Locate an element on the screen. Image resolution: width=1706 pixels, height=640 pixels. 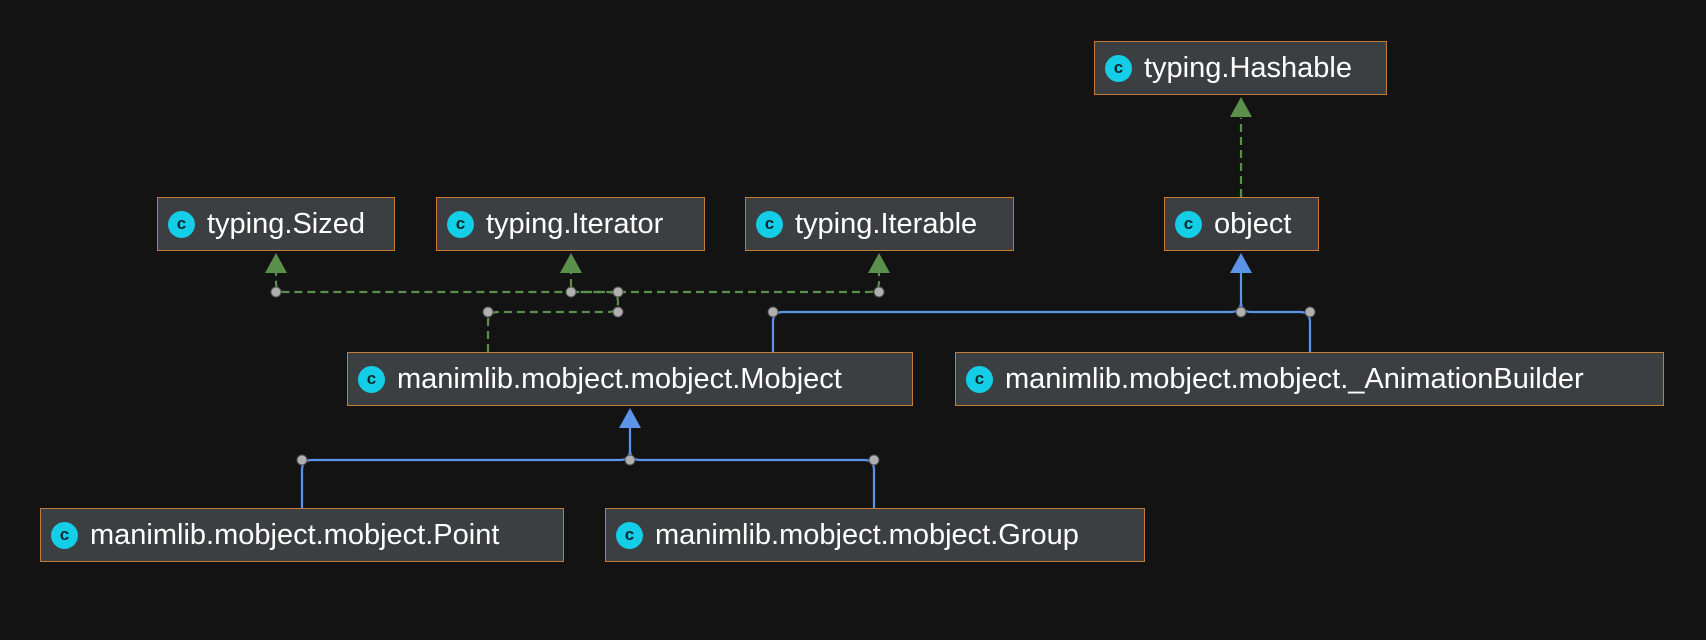
class-node-label: typing.Sized is located at coordinates (286, 223).